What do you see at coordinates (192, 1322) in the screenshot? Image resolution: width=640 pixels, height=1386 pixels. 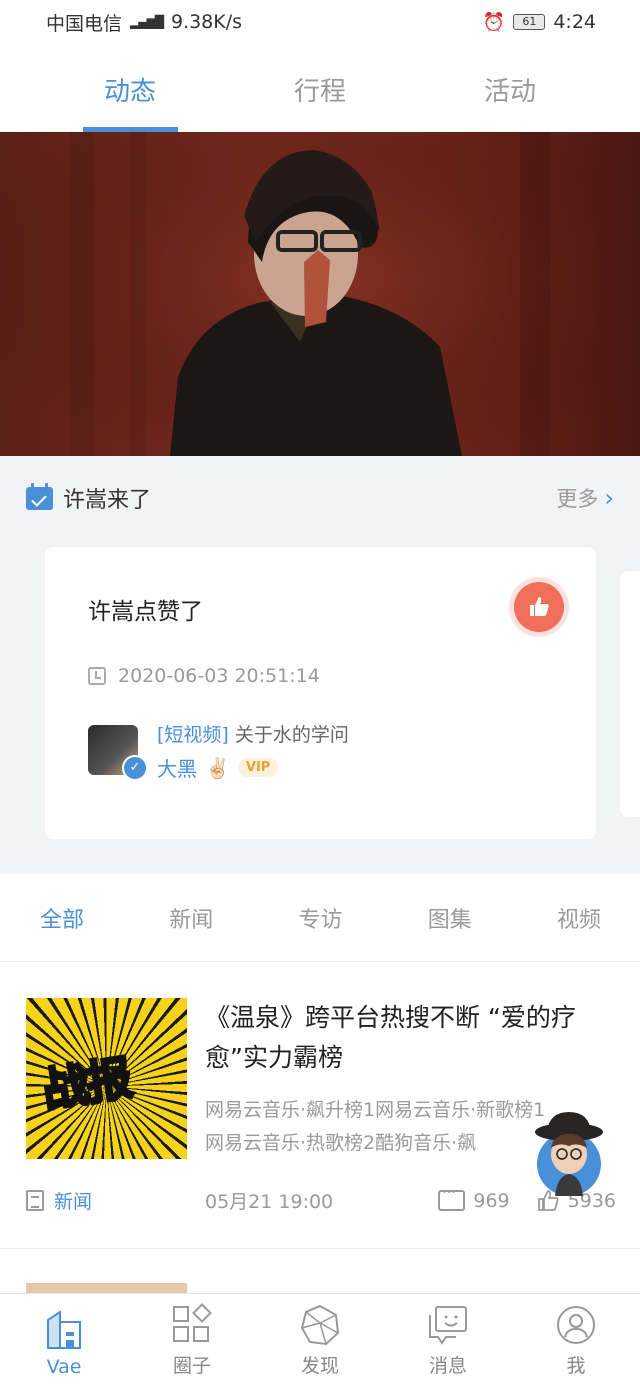 I see `circle-grid-icon` at bounding box center [192, 1322].